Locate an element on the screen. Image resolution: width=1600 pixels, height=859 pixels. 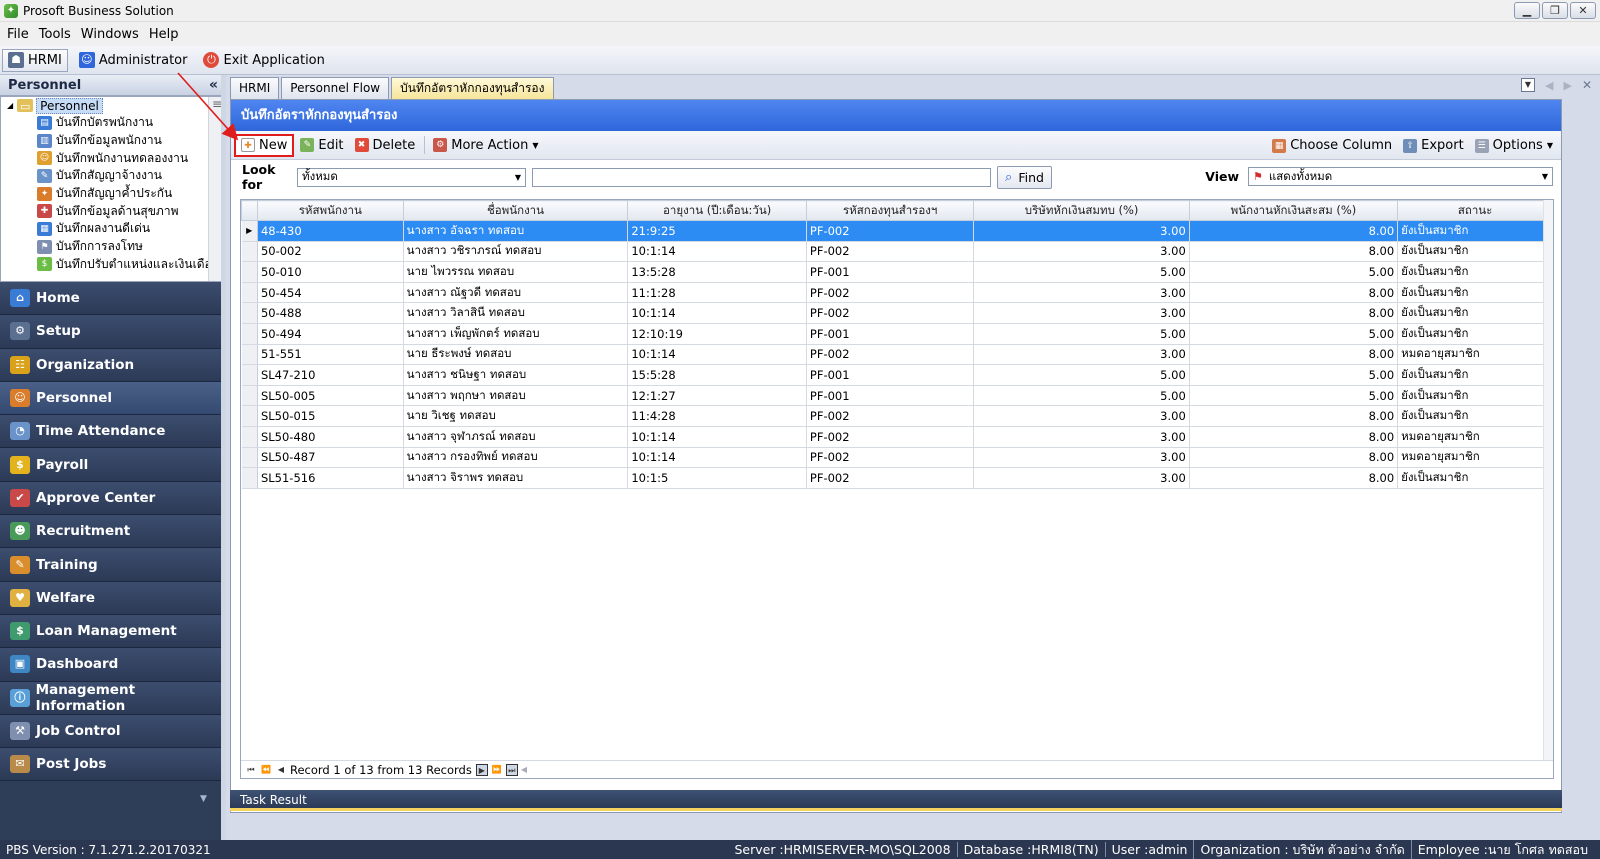
find-button: ⌕ Find is located at coordinates (1024, 177).